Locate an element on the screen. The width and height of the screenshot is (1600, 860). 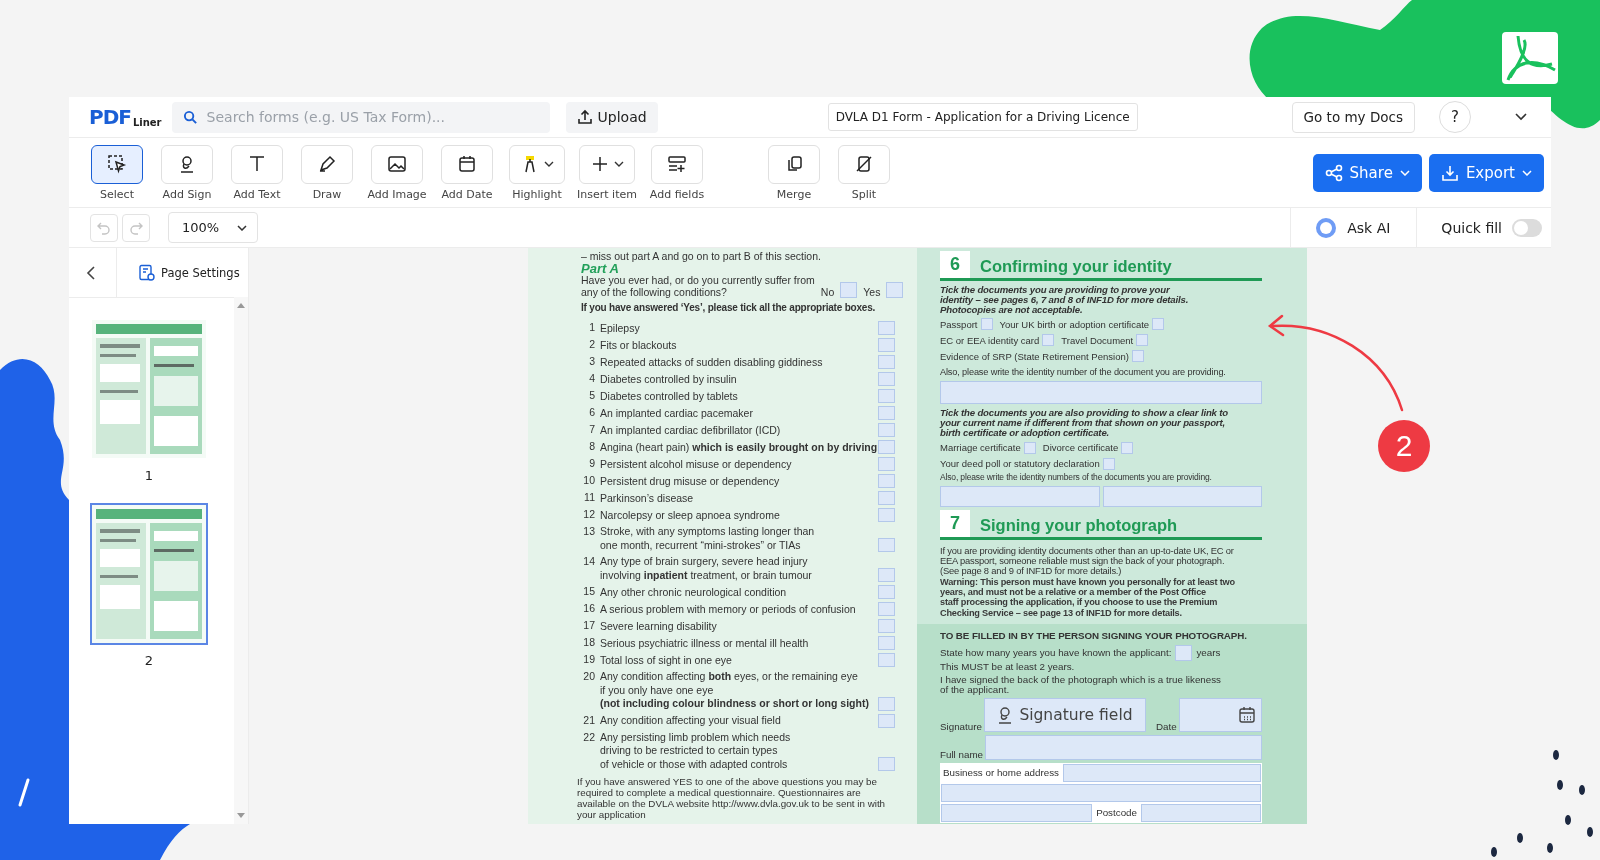
document-option: Evidence of SRP (State Retirement Pension) is located at coordinates (1034, 356).